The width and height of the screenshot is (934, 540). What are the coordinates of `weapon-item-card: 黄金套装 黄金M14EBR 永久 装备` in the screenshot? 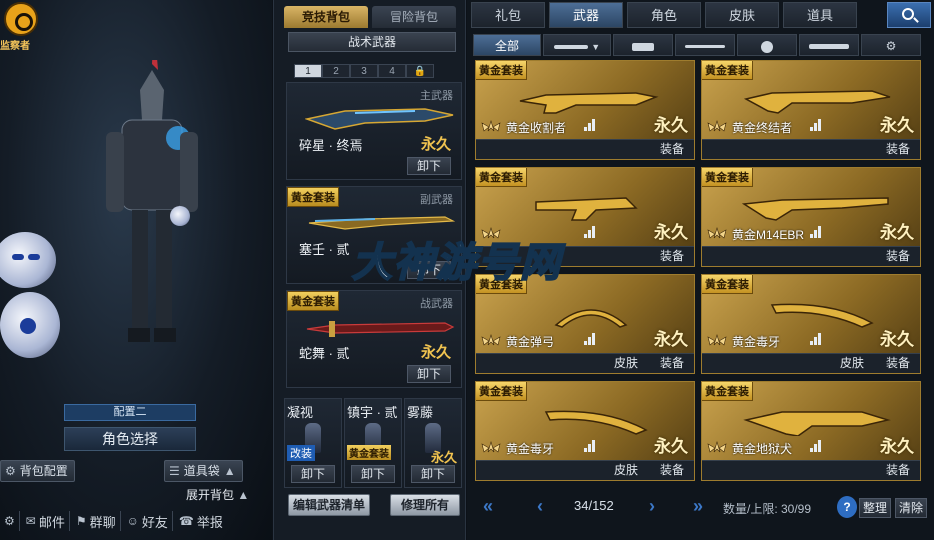 It's located at (811, 217).